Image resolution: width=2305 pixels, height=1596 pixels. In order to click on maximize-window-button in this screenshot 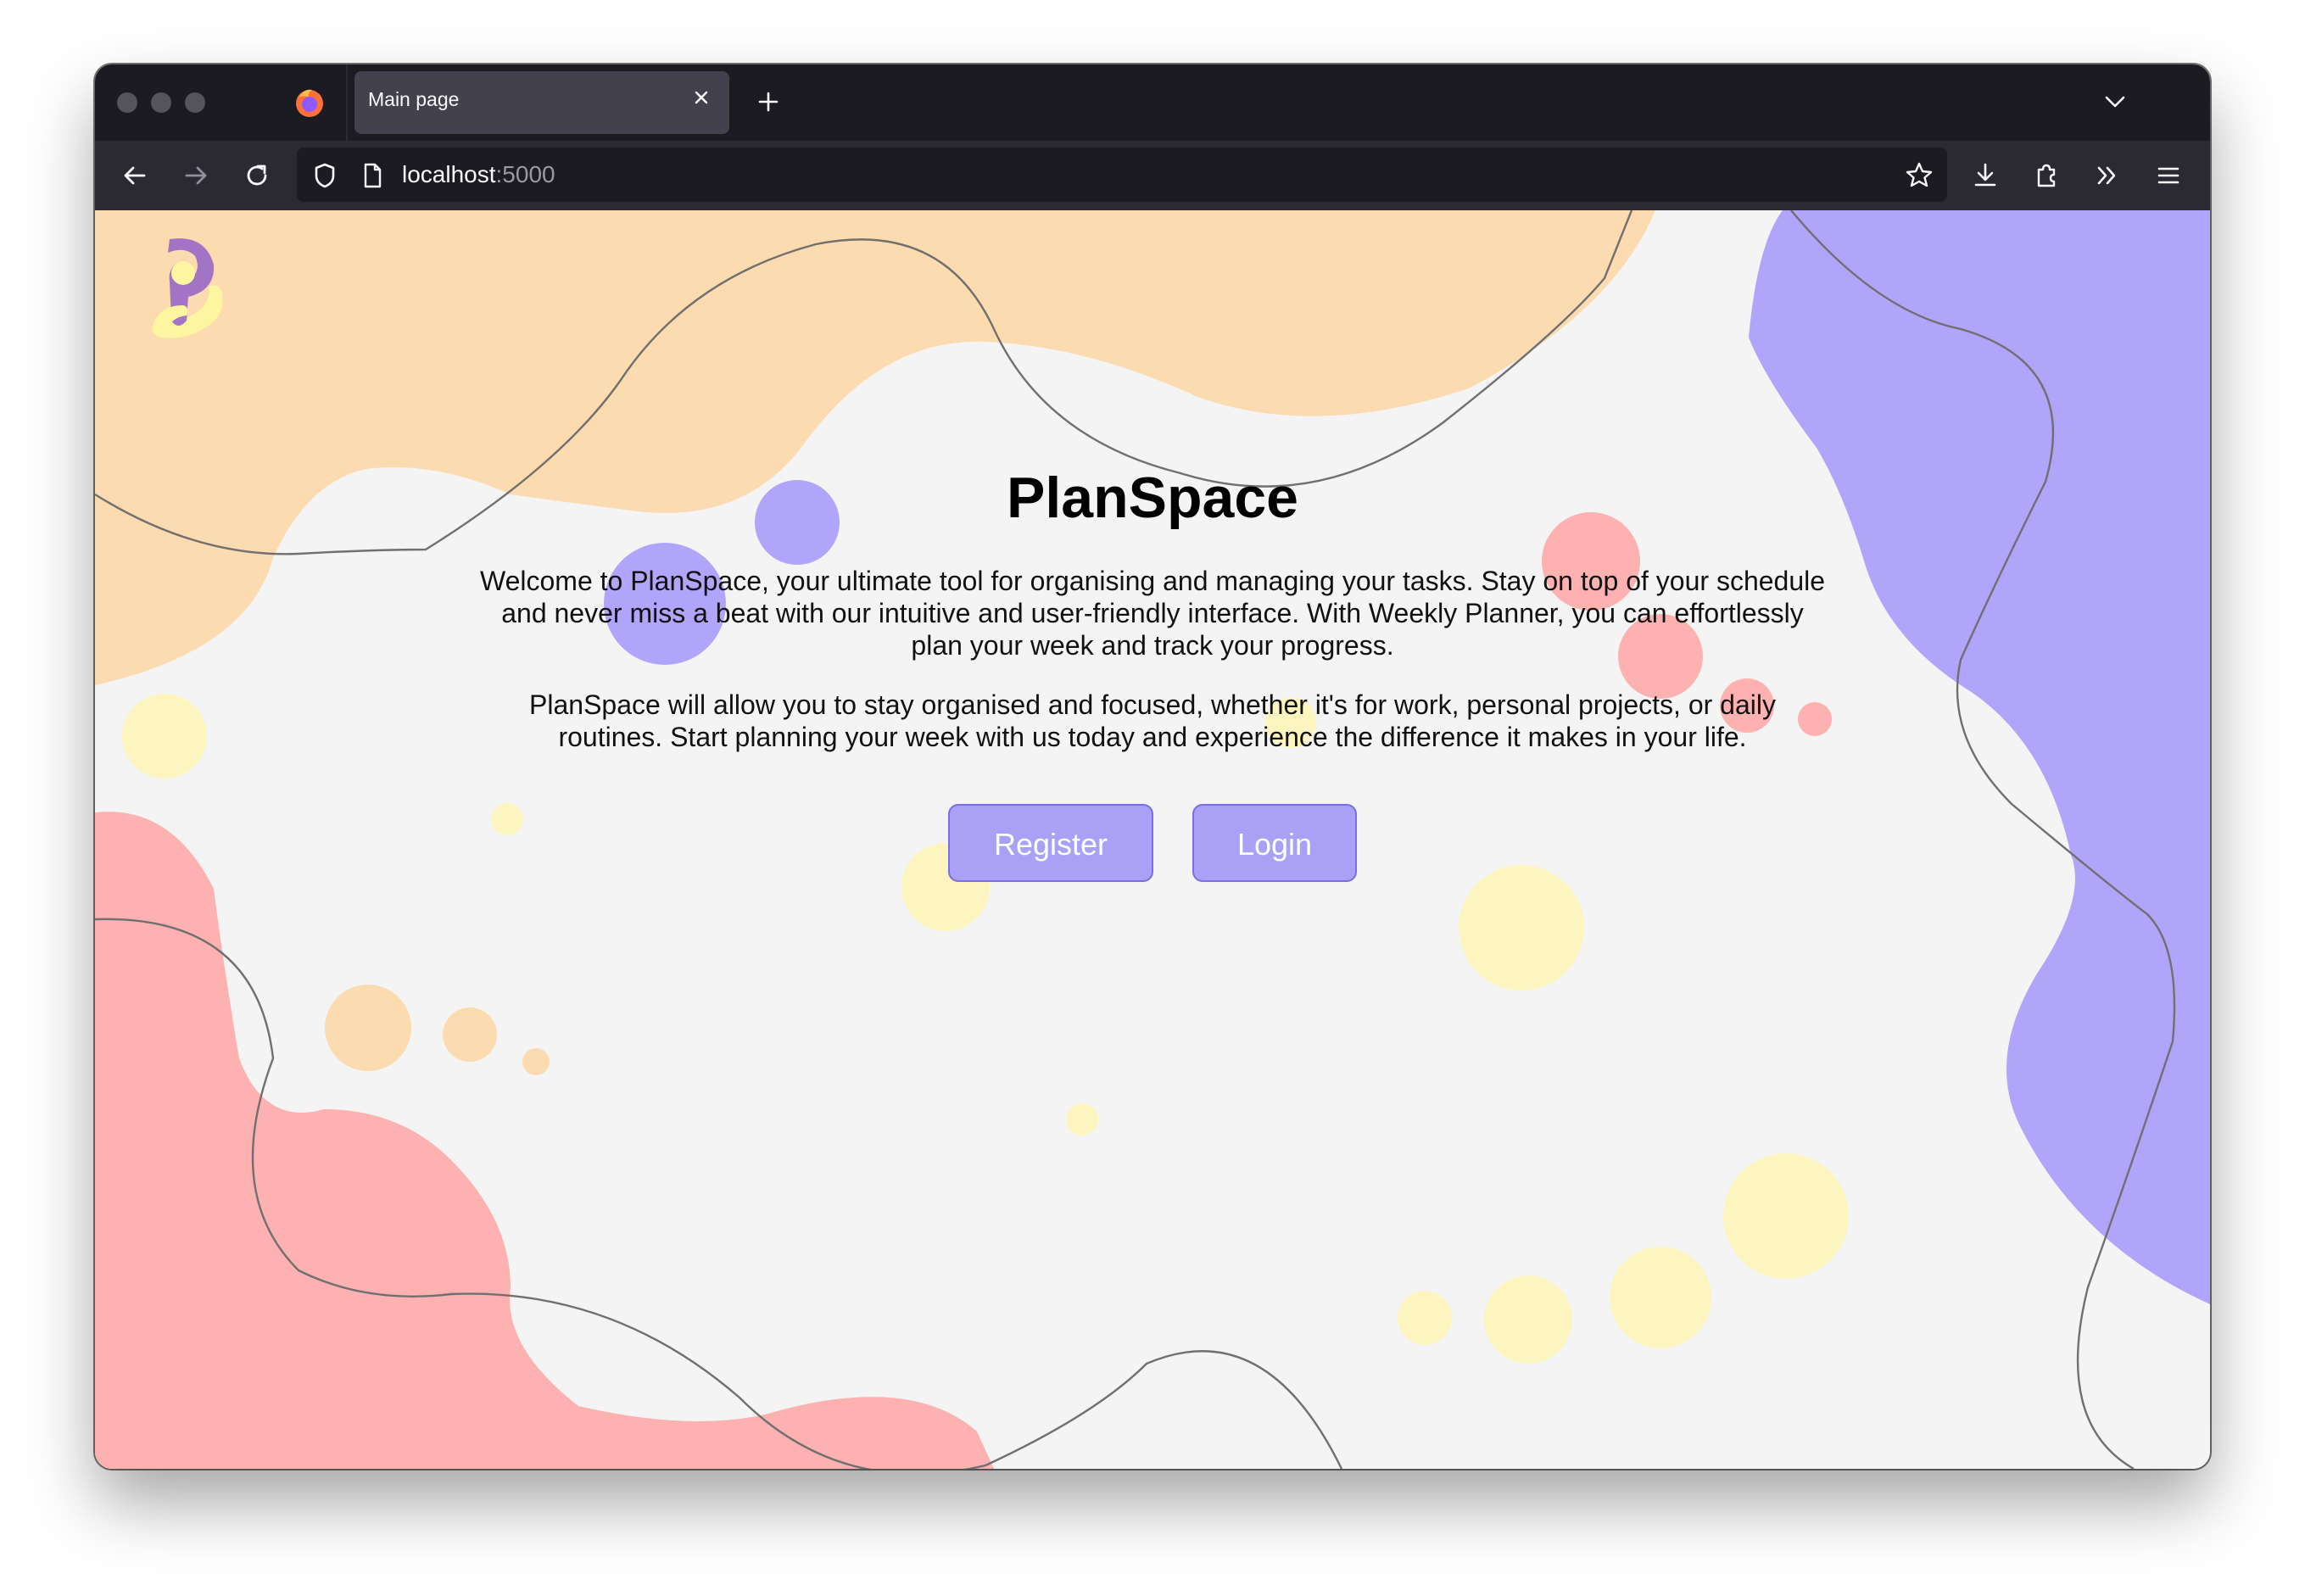, I will do `click(195, 102)`.